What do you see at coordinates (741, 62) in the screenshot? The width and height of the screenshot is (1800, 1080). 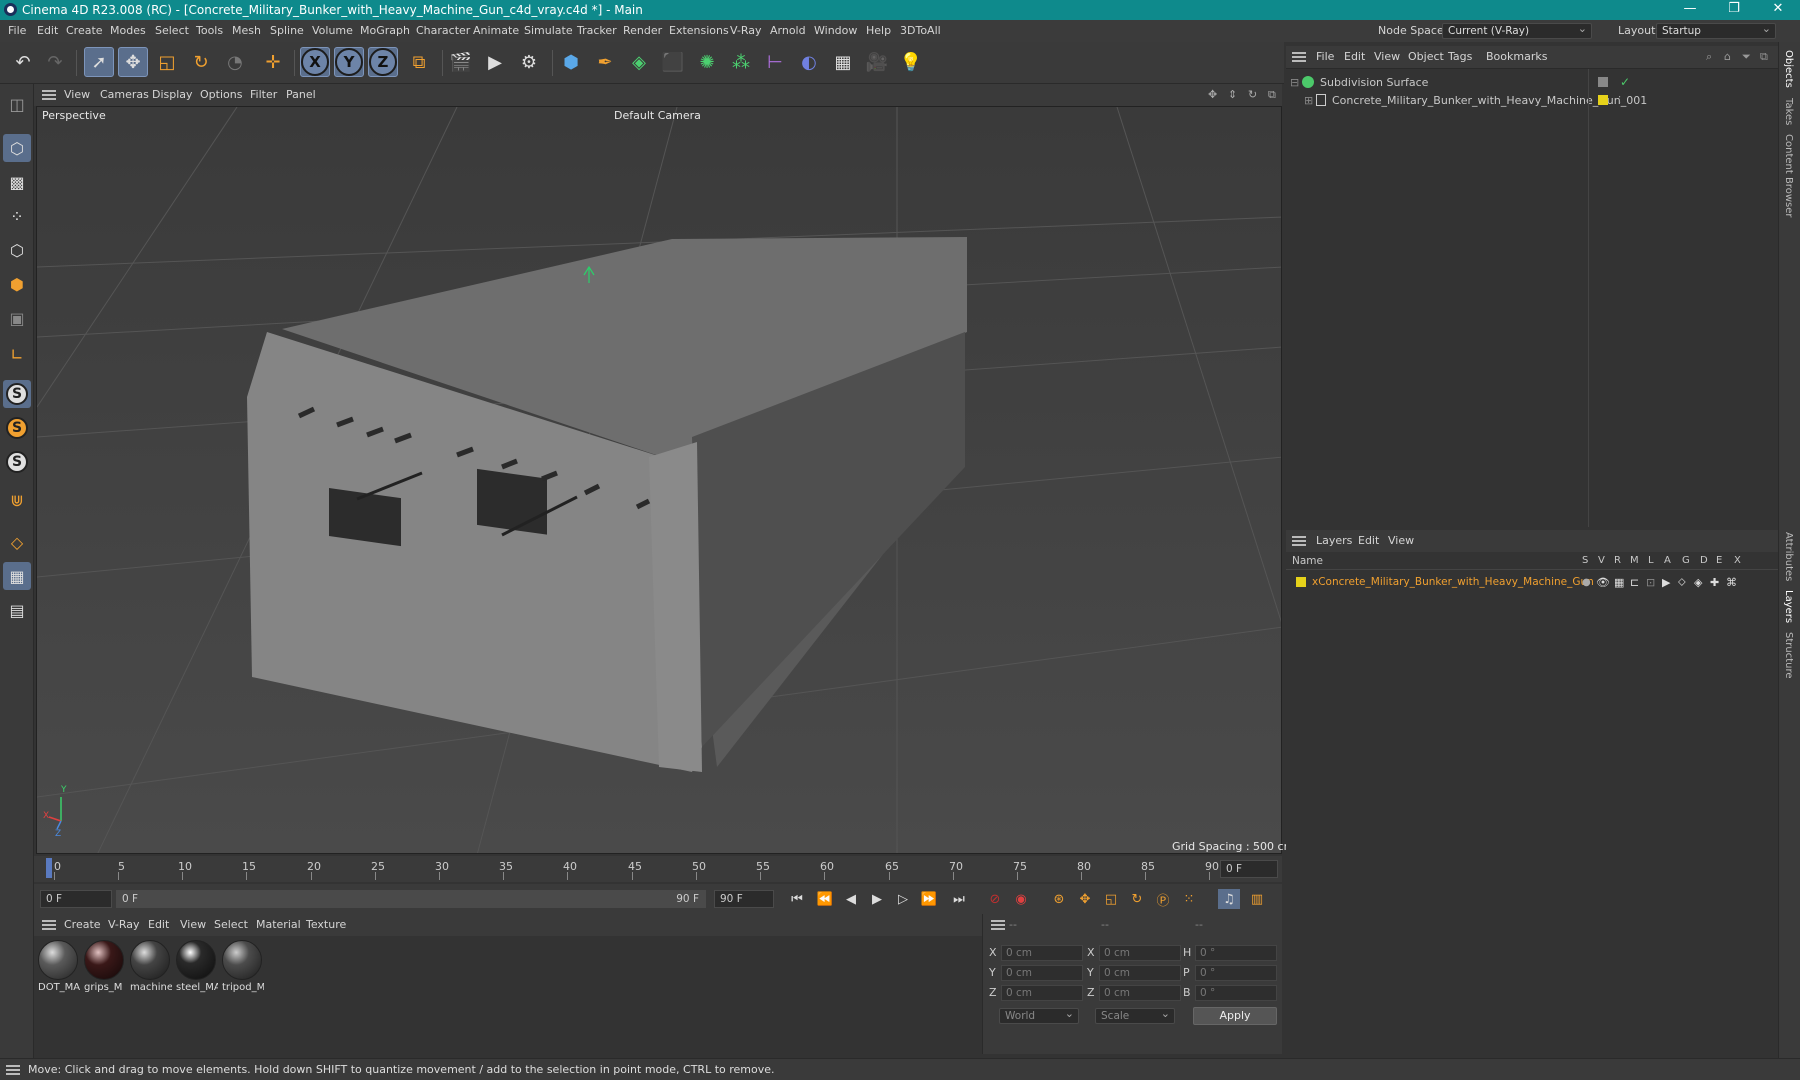 I see `array-icon: ⁂` at bounding box center [741, 62].